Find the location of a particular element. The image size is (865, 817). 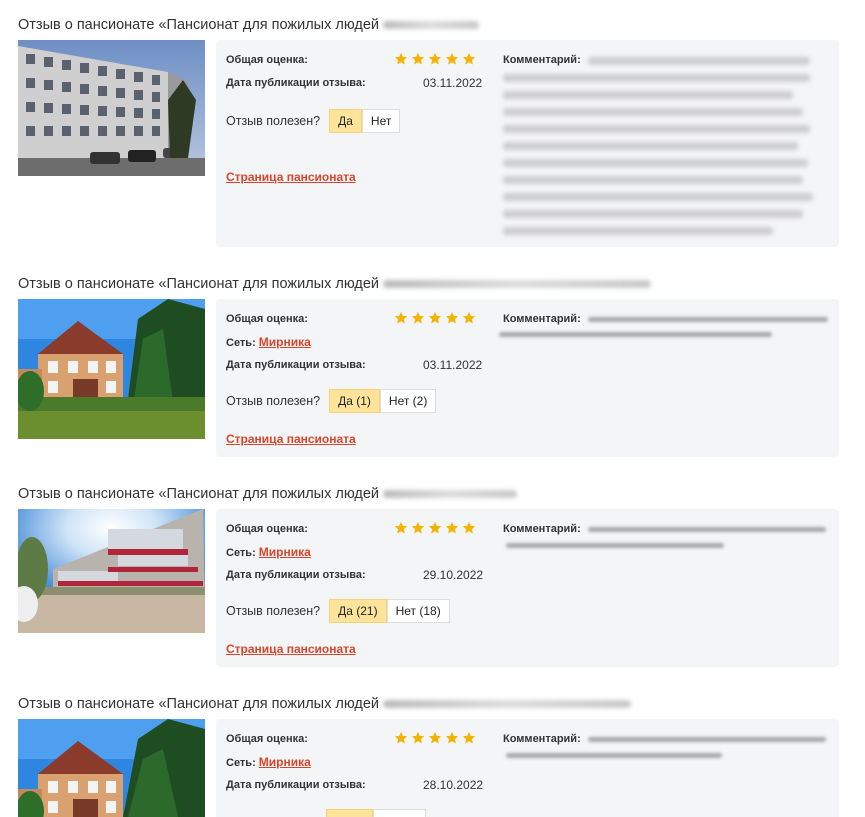

vote-no-button: Нет (18) is located at coordinates (418, 611).